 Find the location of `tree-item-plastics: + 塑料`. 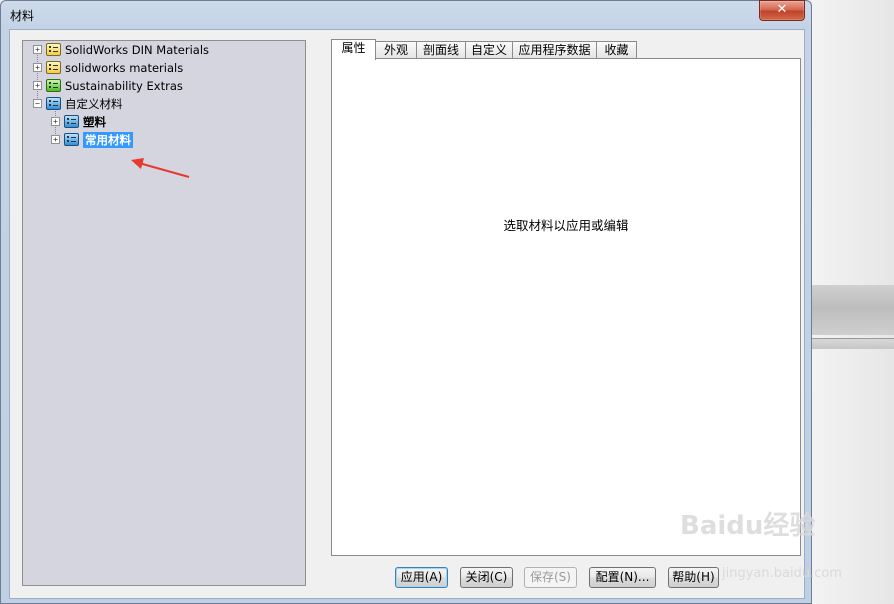

tree-item-plastics: + 塑料 is located at coordinates (78, 121).